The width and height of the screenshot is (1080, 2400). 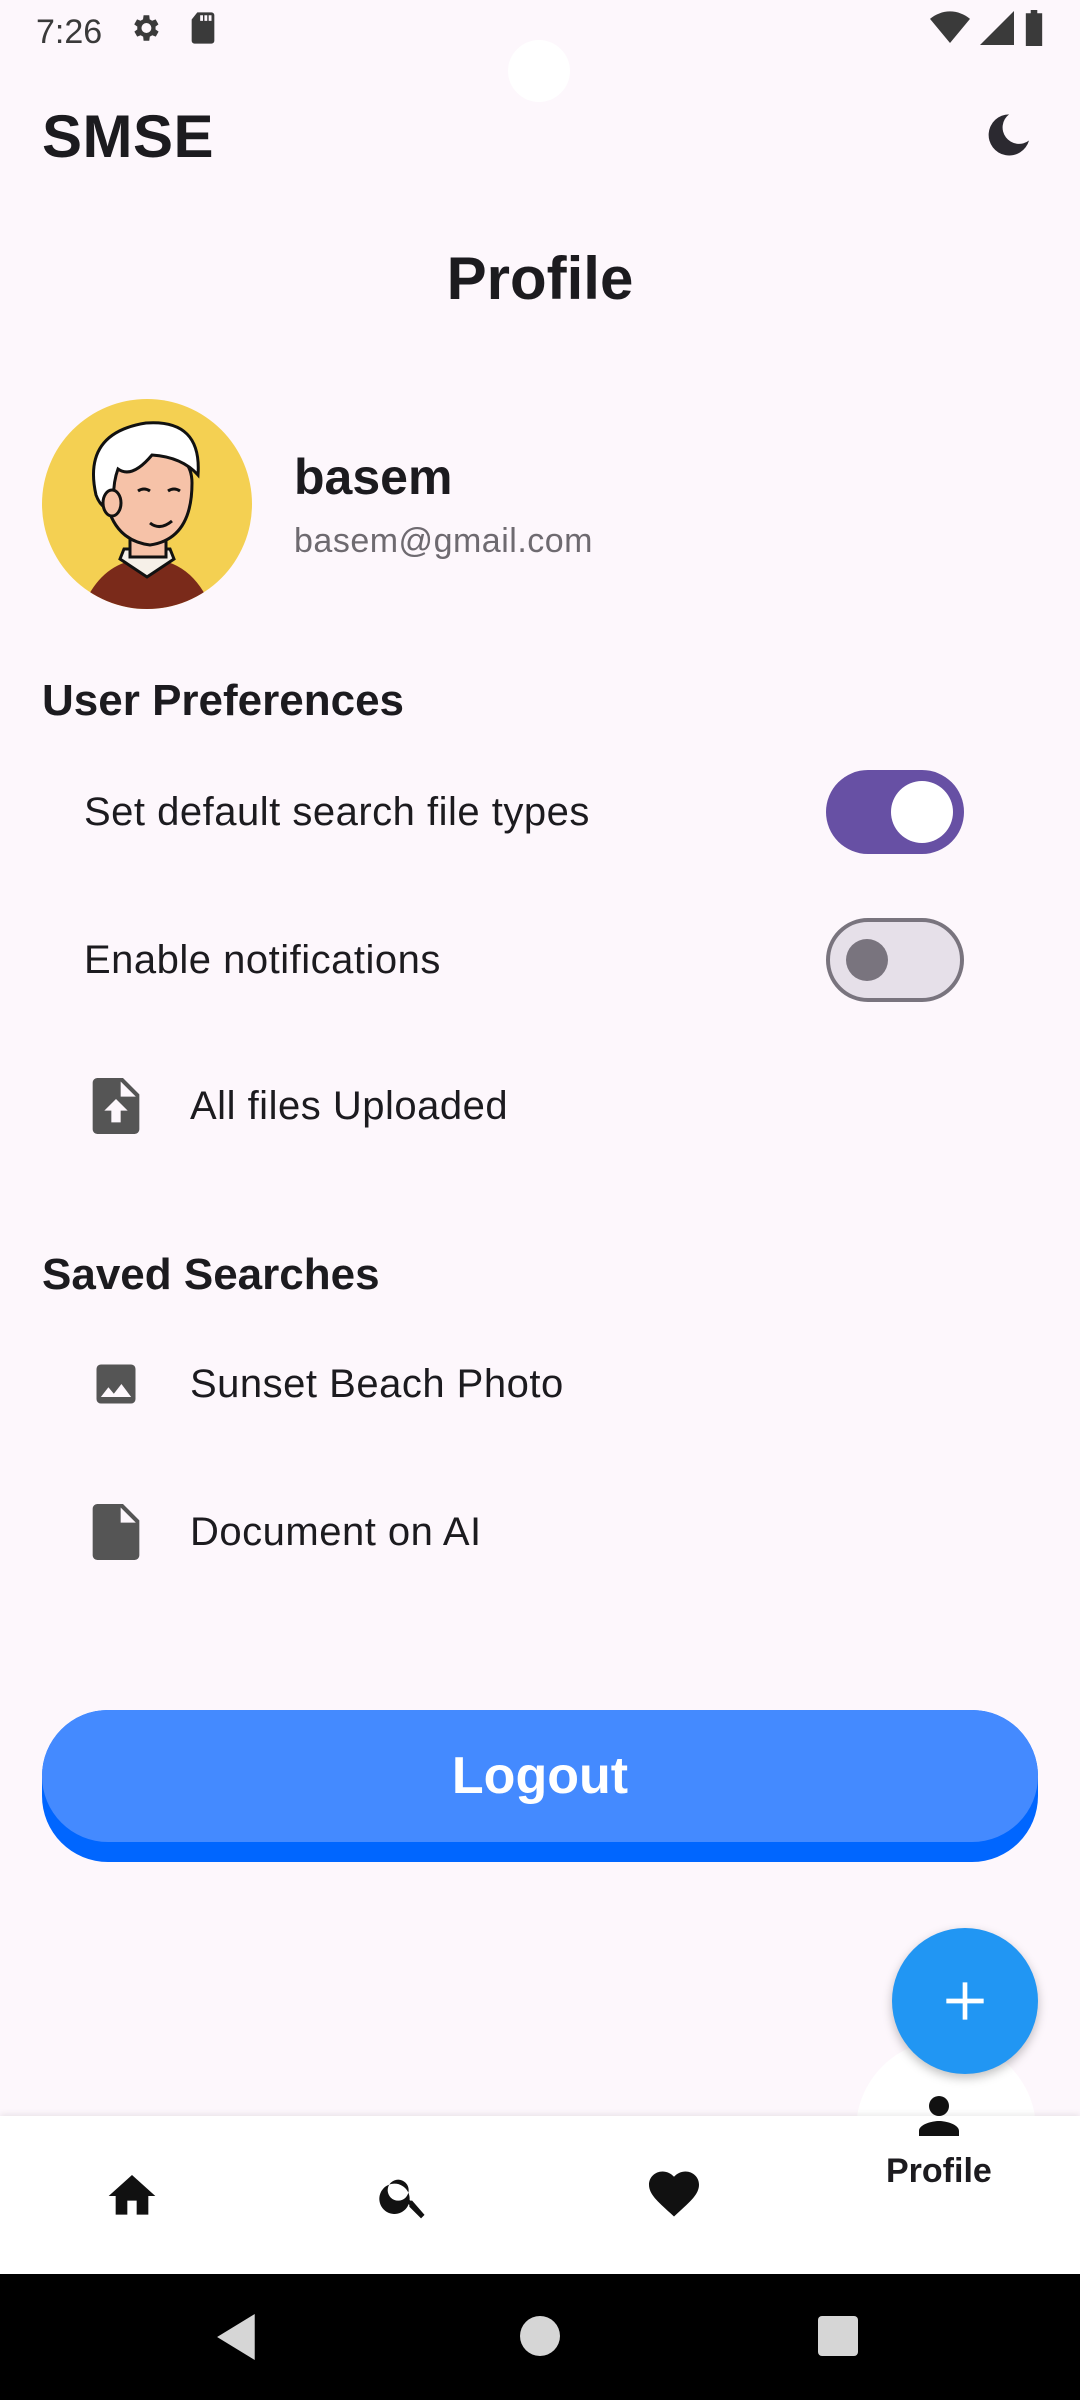 I want to click on saved-searches-heading: Saved Searches, so click(x=211, y=1274).